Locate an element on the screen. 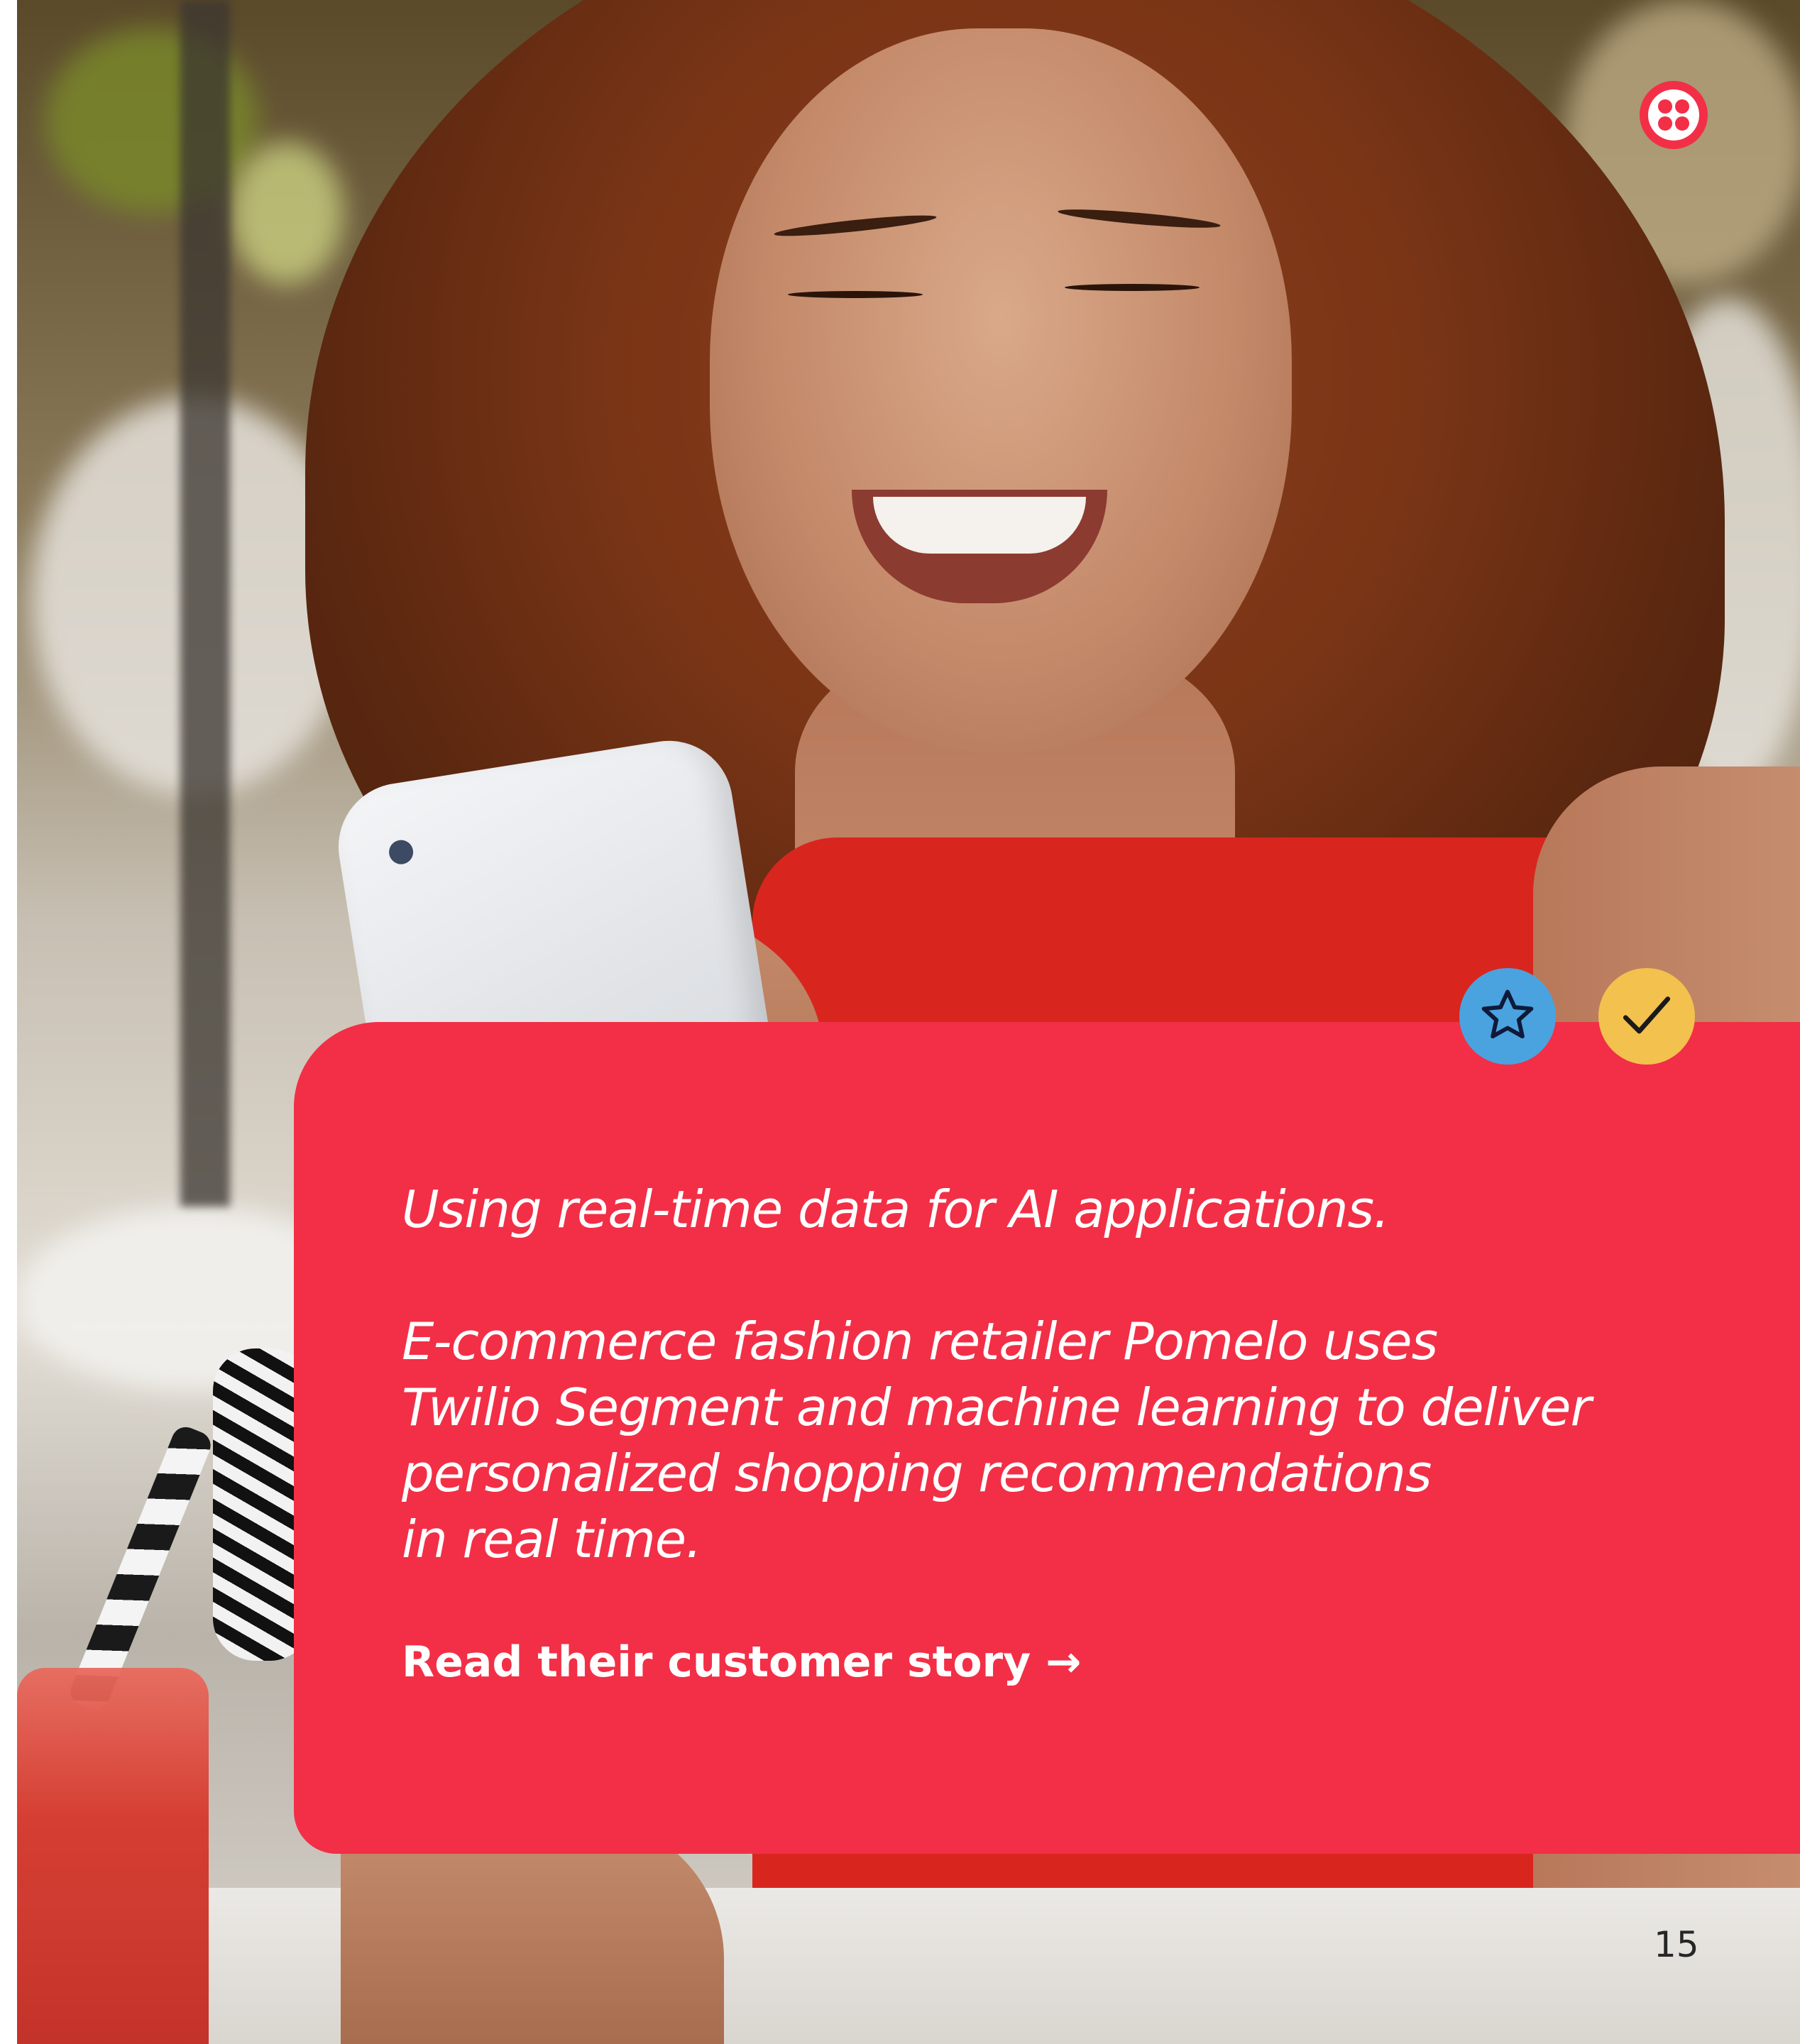 This screenshot has height=2044, width=1800. woman-eye-right is located at coordinates (1132, 287).